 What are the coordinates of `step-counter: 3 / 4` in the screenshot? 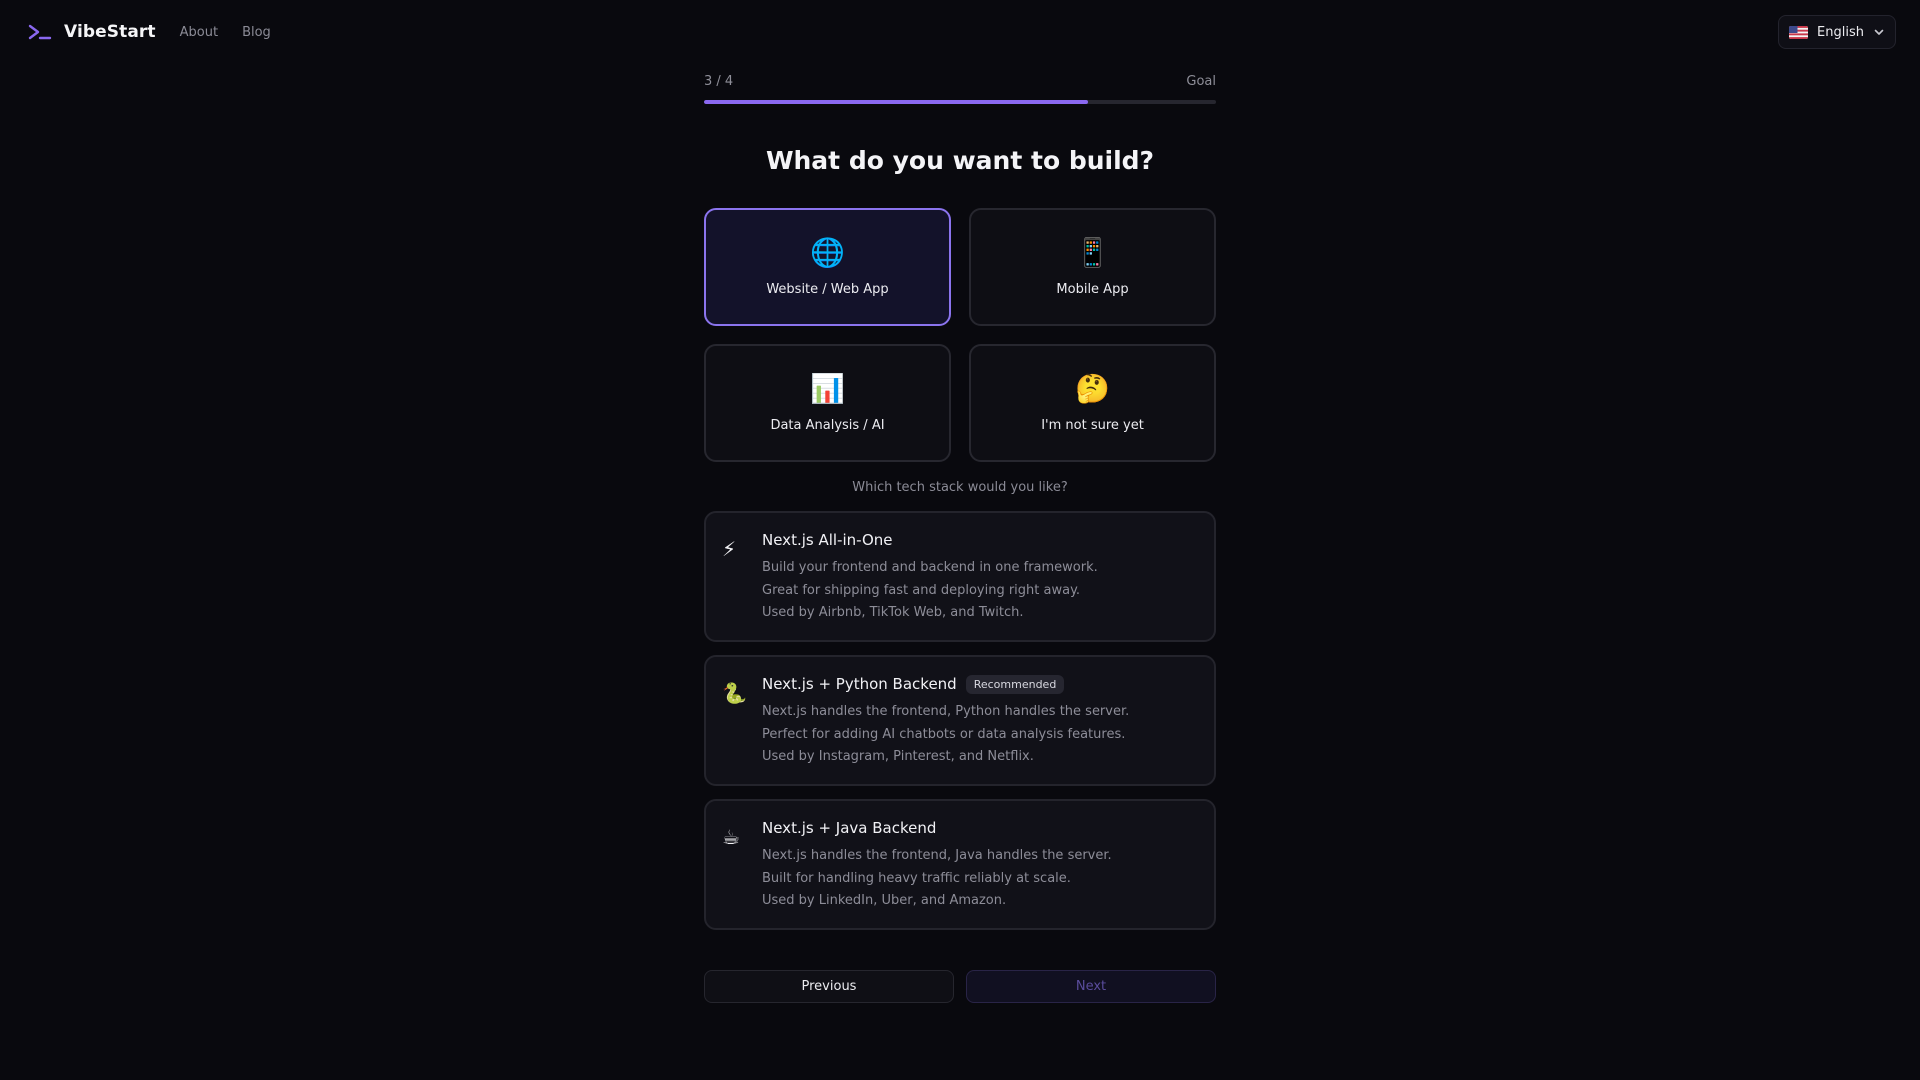 It's located at (719, 81).